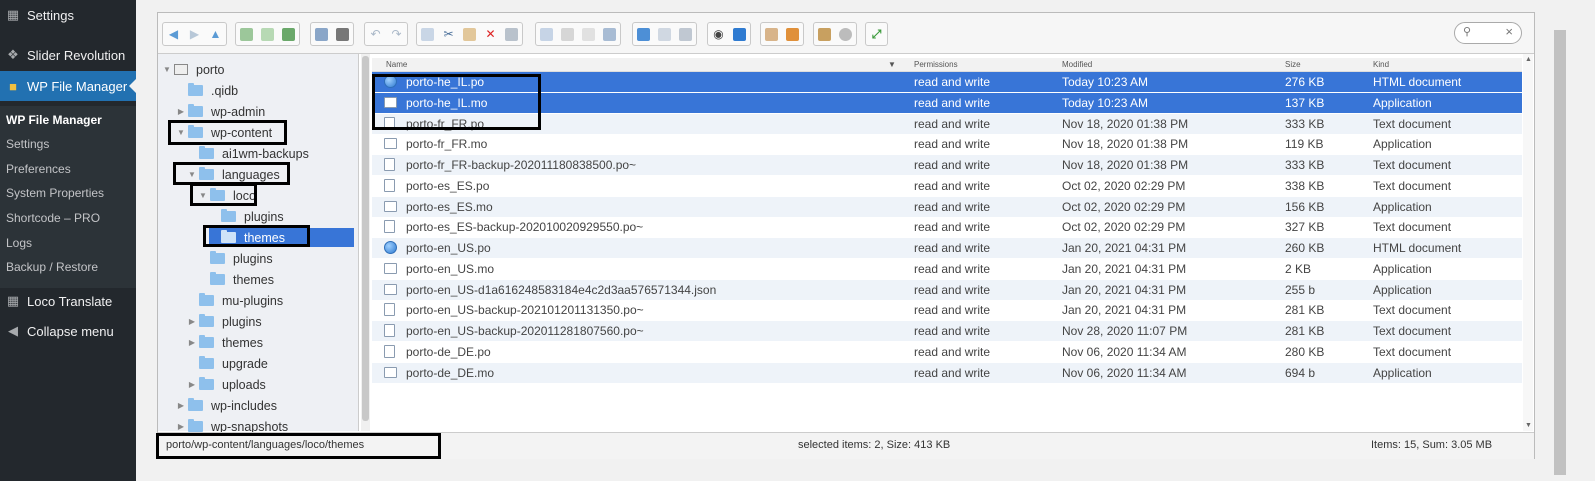  Describe the element at coordinates (206, 152) in the screenshot. I see `folder-icon` at that location.